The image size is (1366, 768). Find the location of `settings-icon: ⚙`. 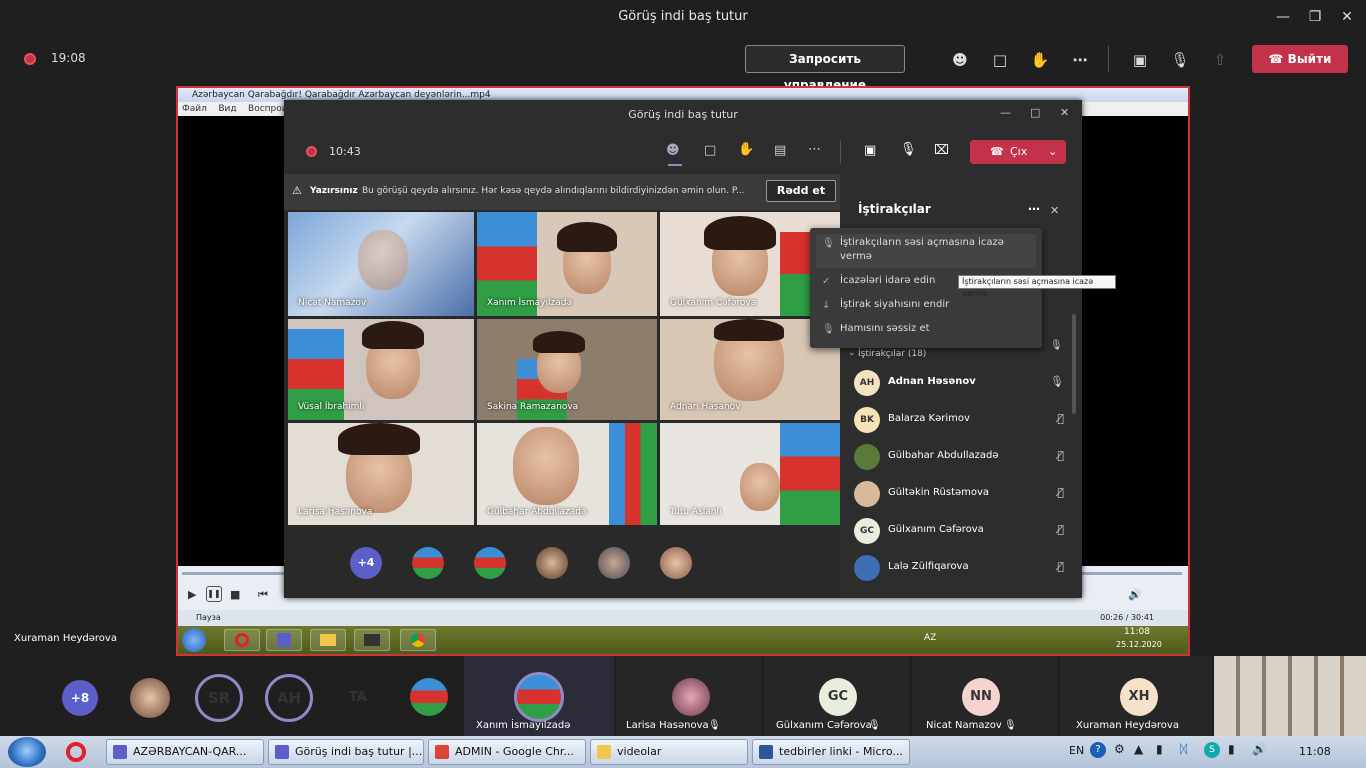

settings-icon: ⚙ is located at coordinates (1119, 749).